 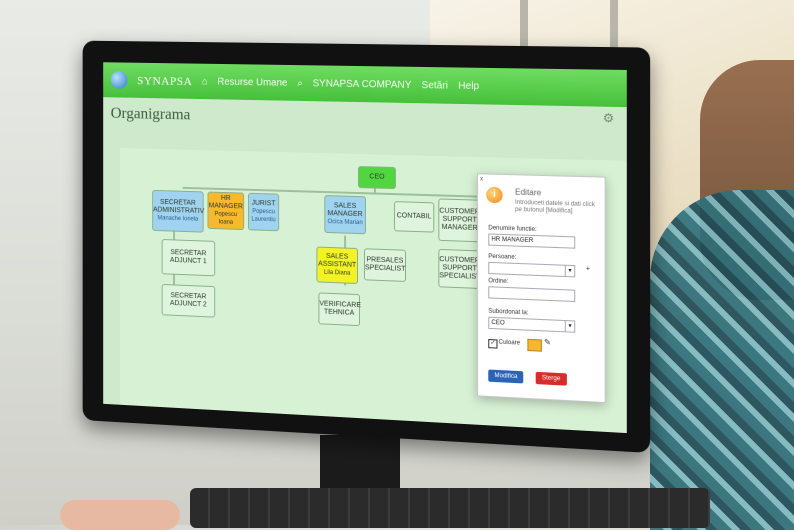 I want to click on denumire-input: HR MANAGER, so click(x=531, y=240).